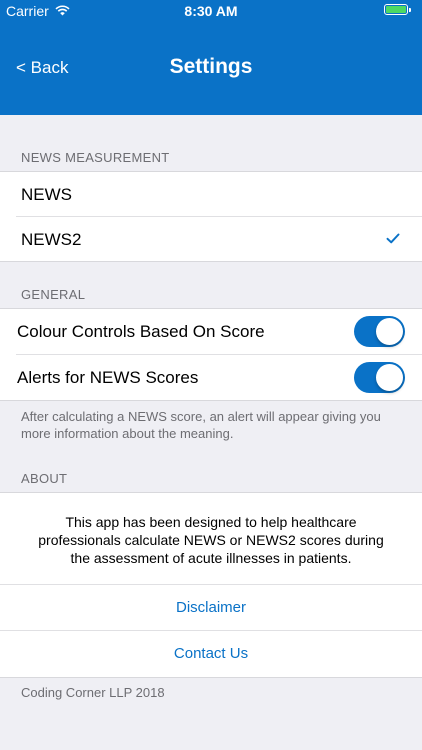  What do you see at coordinates (51, 239) in the screenshot?
I see `option-label: NEWS2` at bounding box center [51, 239].